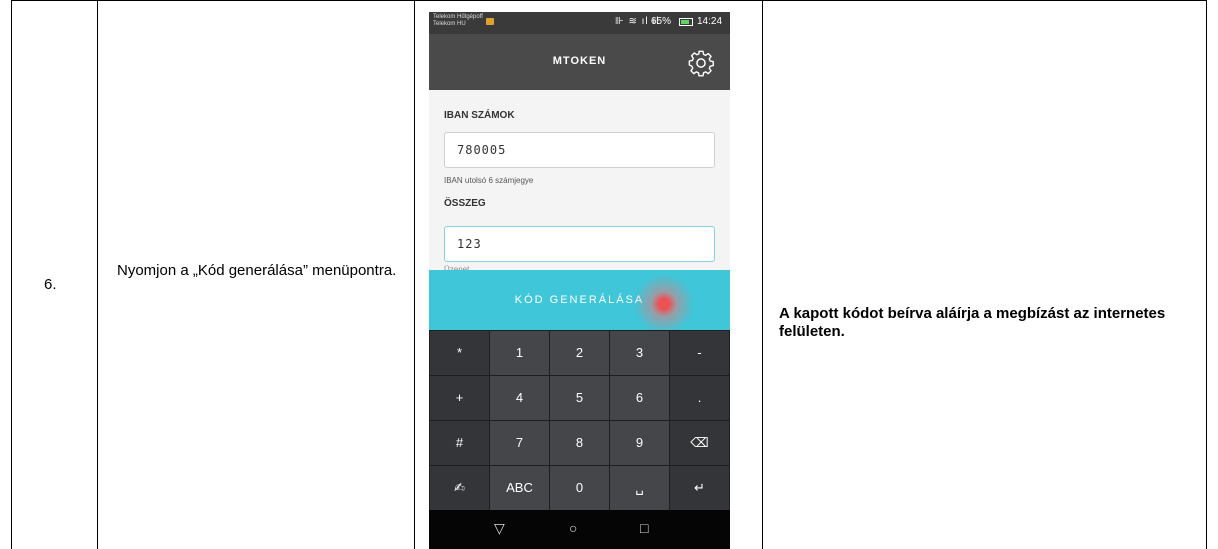 The height and width of the screenshot is (549, 1218). I want to click on table-border-top, so click(609, 0).